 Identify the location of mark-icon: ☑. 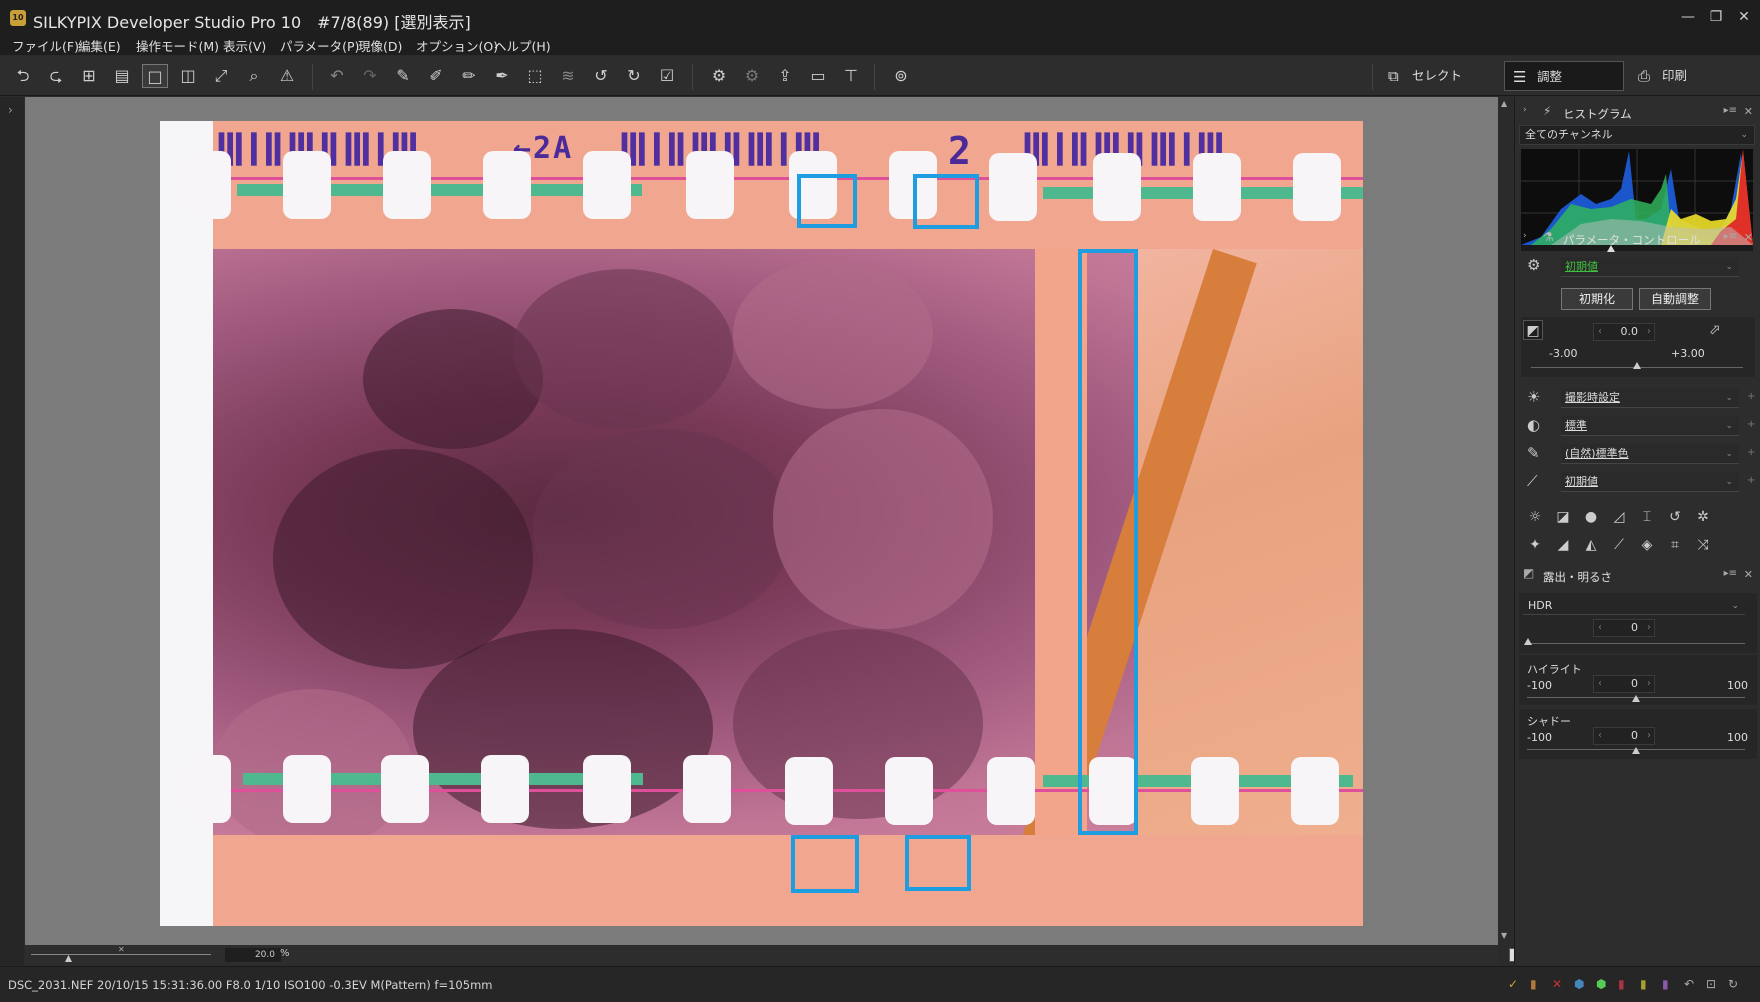
(667, 76).